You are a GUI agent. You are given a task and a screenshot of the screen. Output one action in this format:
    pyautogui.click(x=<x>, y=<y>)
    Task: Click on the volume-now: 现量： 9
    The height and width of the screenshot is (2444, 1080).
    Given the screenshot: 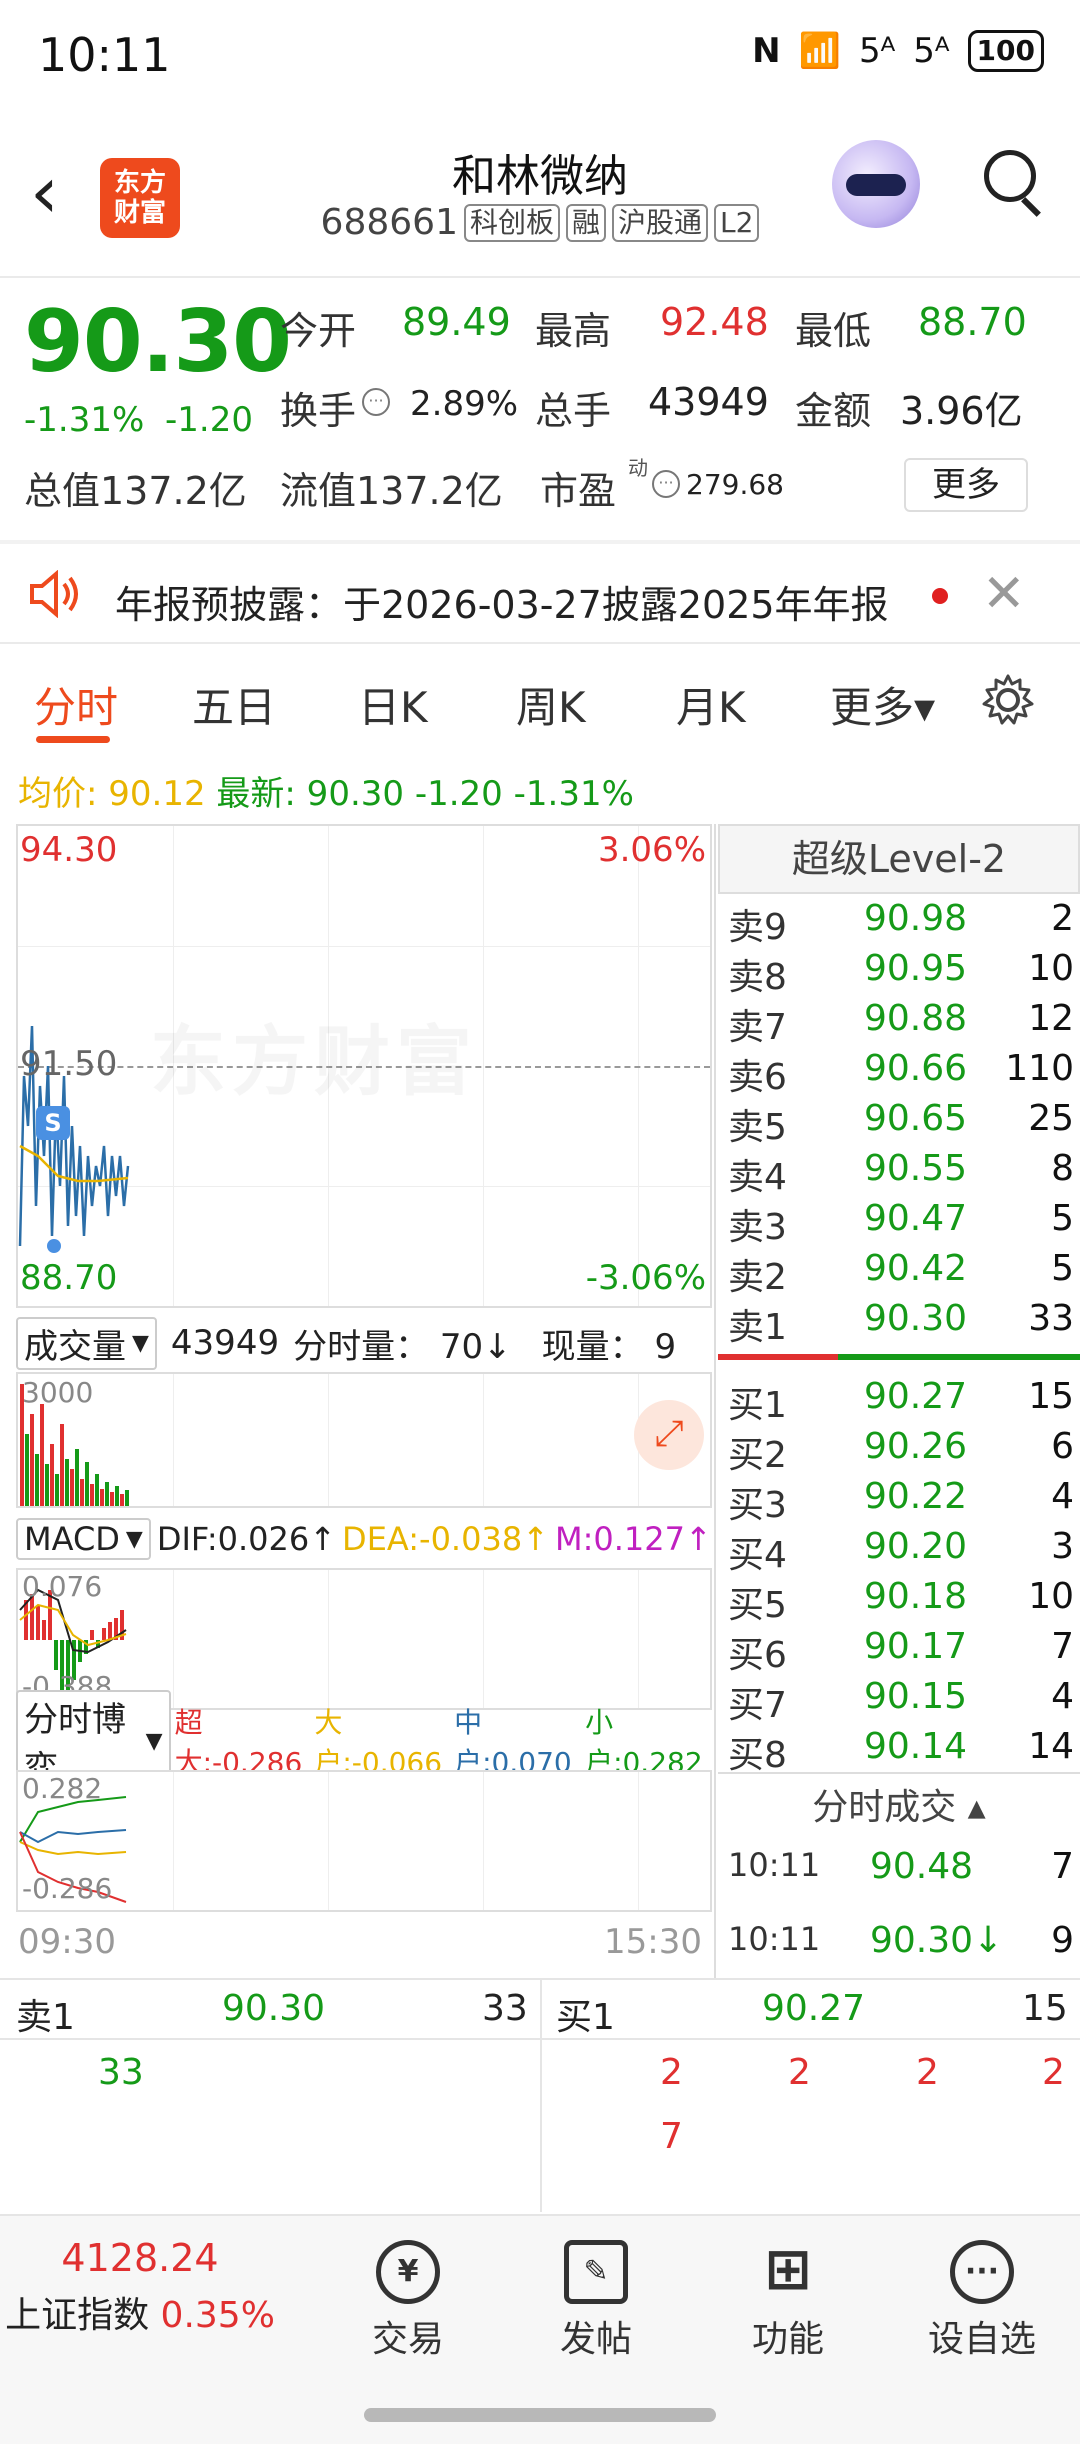 What is the action you would take?
    pyautogui.click(x=609, y=1346)
    